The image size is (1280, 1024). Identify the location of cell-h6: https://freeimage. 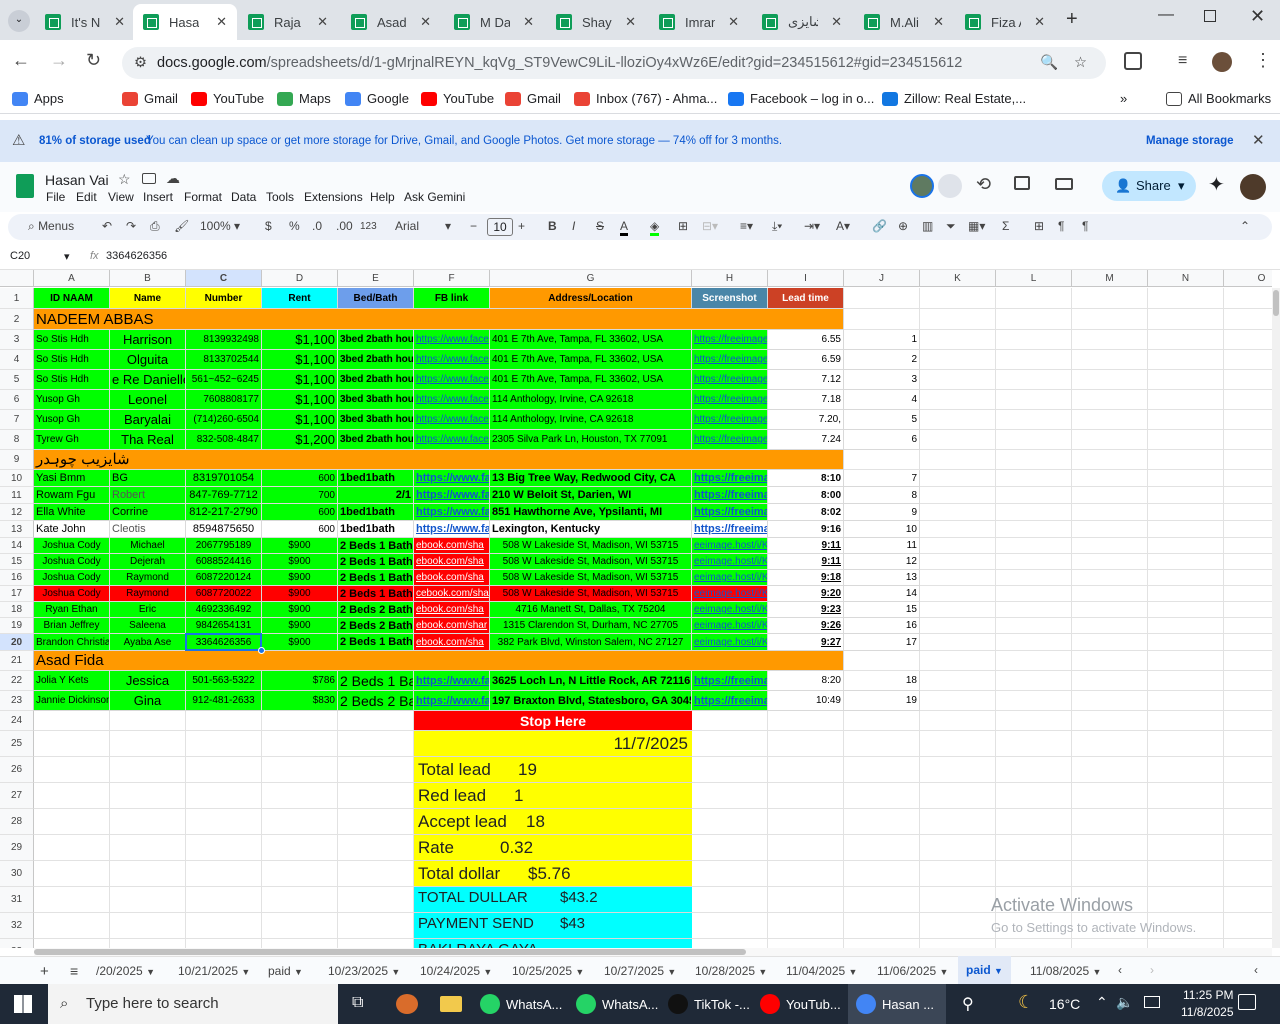
(730, 400).